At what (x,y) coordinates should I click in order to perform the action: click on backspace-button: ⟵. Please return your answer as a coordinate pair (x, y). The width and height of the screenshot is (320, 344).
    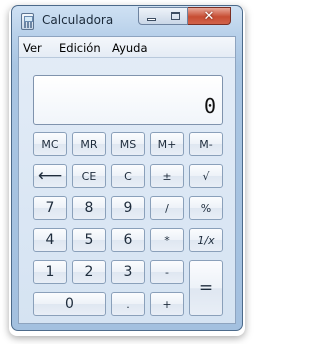
    Looking at the image, I should click on (50, 176).